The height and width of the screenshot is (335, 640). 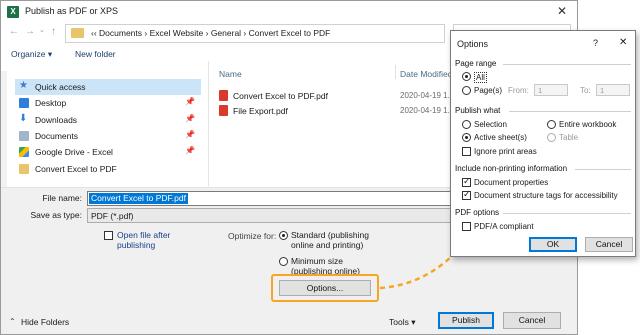 I want to click on google-drive-icon, so click(x=24, y=152).